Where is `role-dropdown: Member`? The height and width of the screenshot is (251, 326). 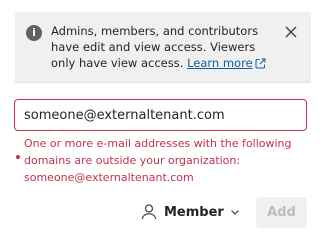
role-dropdown: Member is located at coordinates (190, 212).